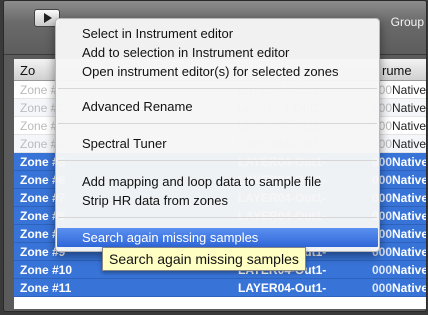 Image resolution: width=428 pixels, height=315 pixels. What do you see at coordinates (157, 33) in the screenshot?
I see `menu-item-select-in-instrument-editor: Select in Instrument editor` at bounding box center [157, 33].